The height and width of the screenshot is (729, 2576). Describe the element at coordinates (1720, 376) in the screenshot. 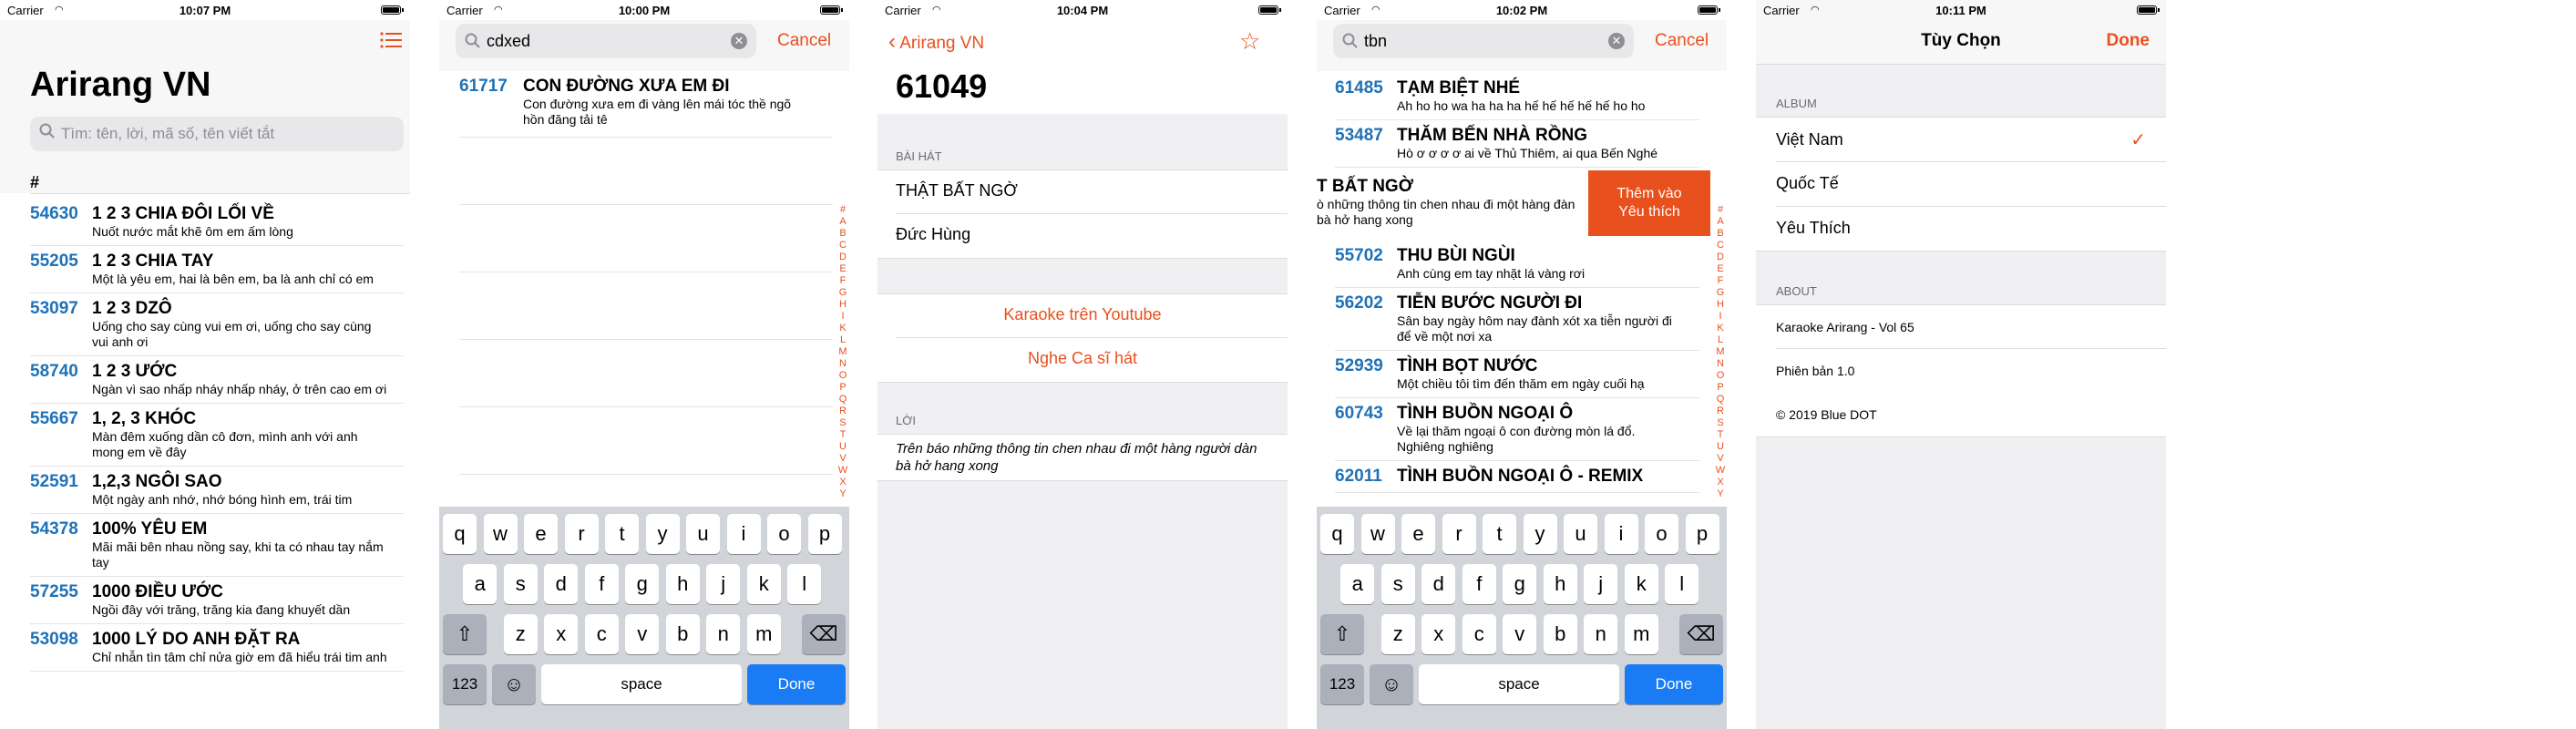

I see `index-letter: O` at that location.